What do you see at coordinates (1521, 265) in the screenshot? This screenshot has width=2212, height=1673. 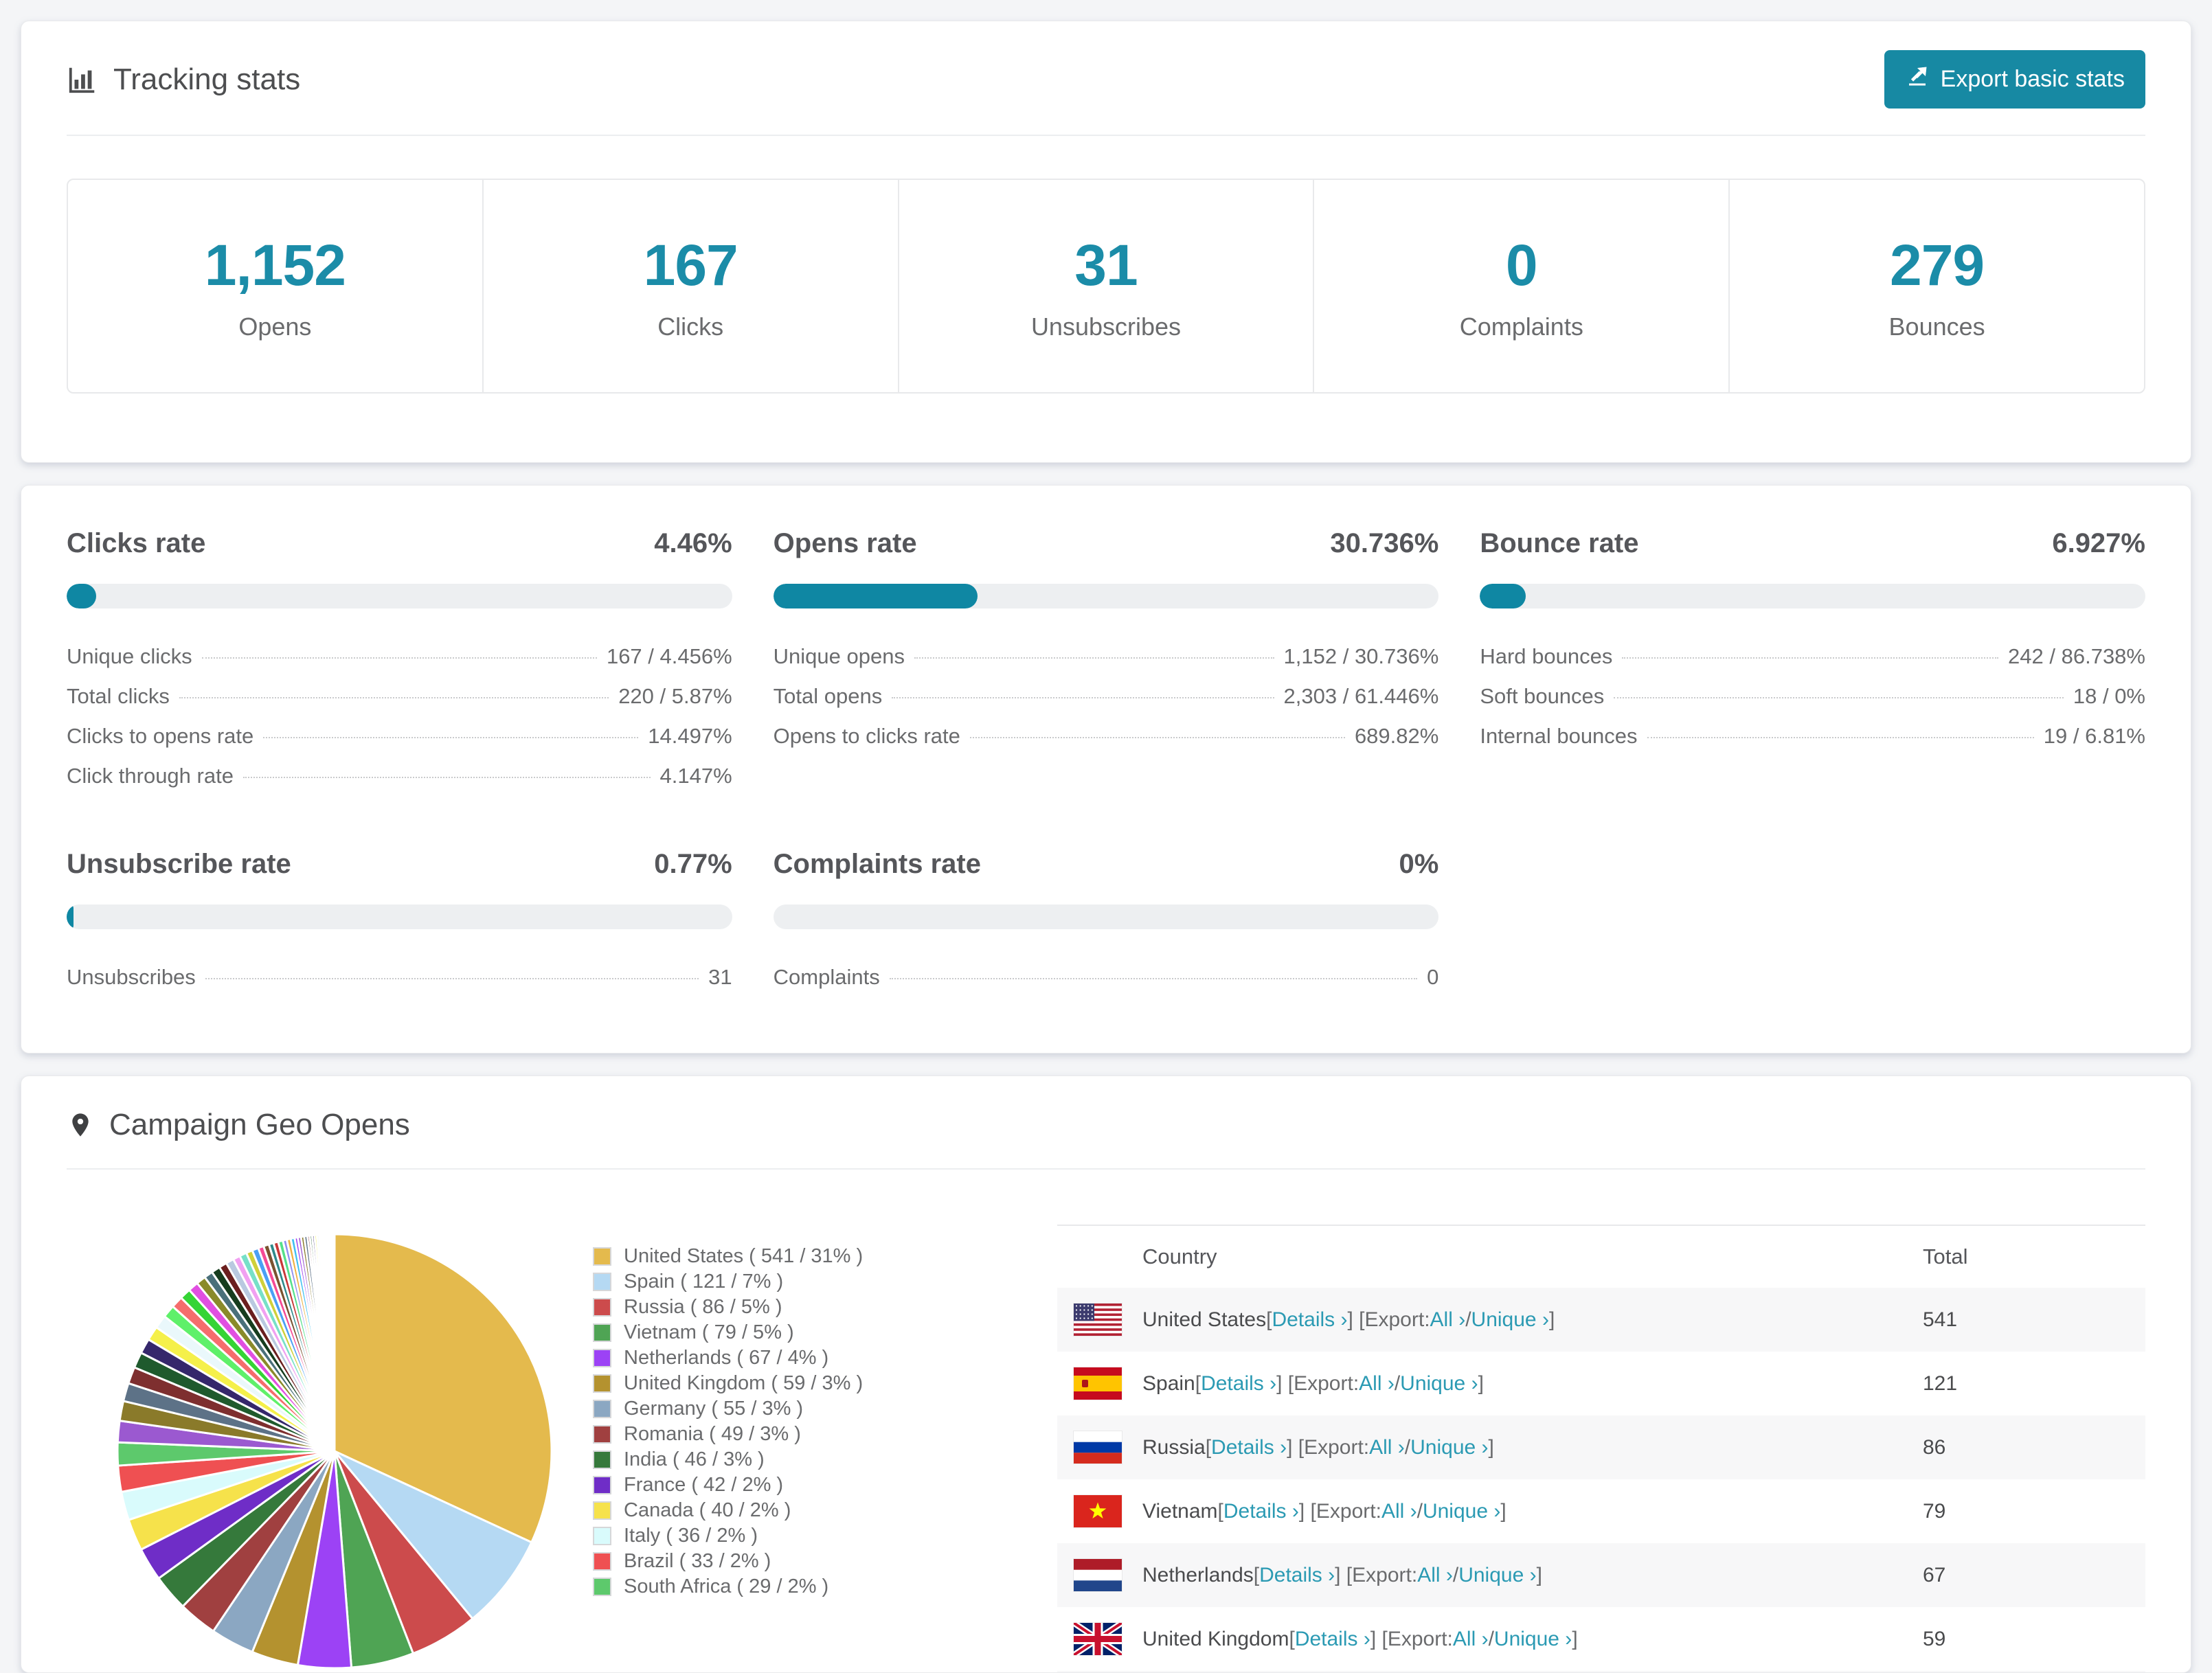 I see `stat-value: 0` at bounding box center [1521, 265].